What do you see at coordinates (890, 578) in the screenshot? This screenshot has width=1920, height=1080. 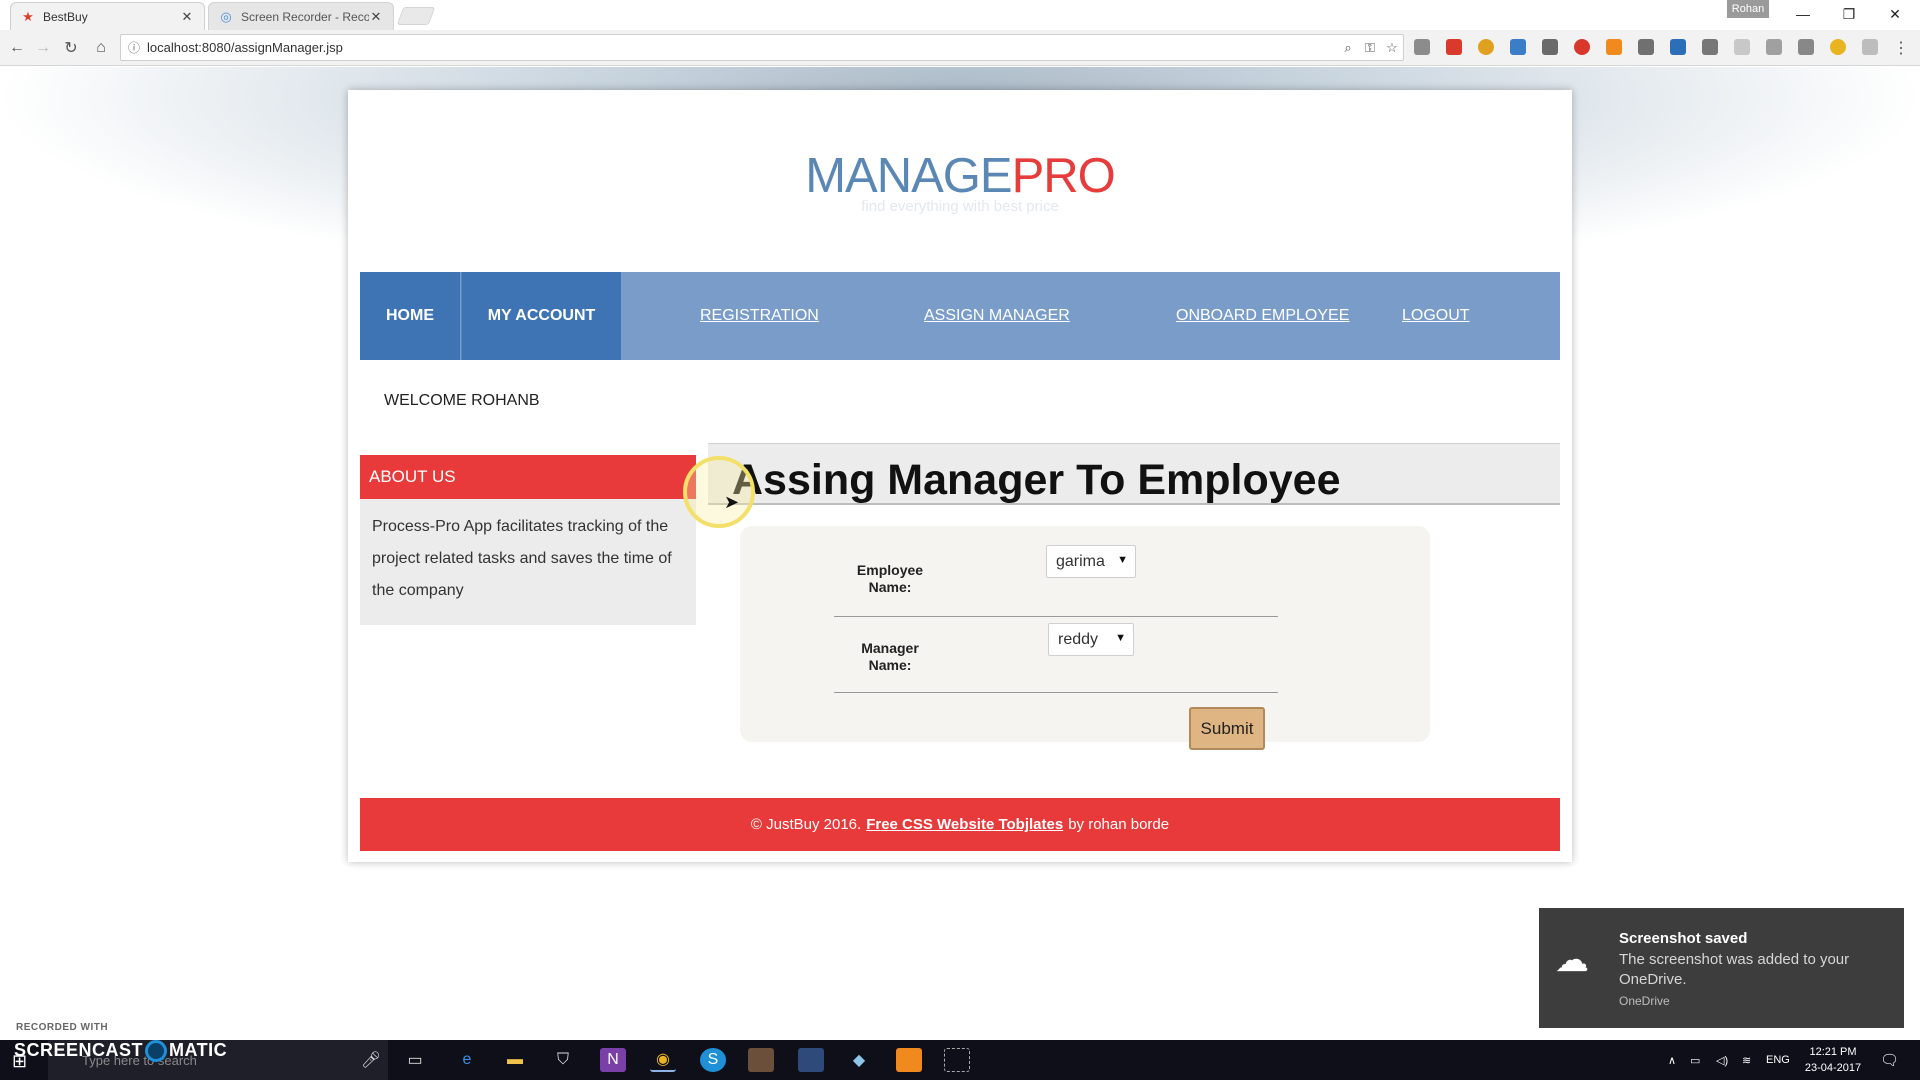 I see `employee-name-label: Employee Name:` at bounding box center [890, 578].